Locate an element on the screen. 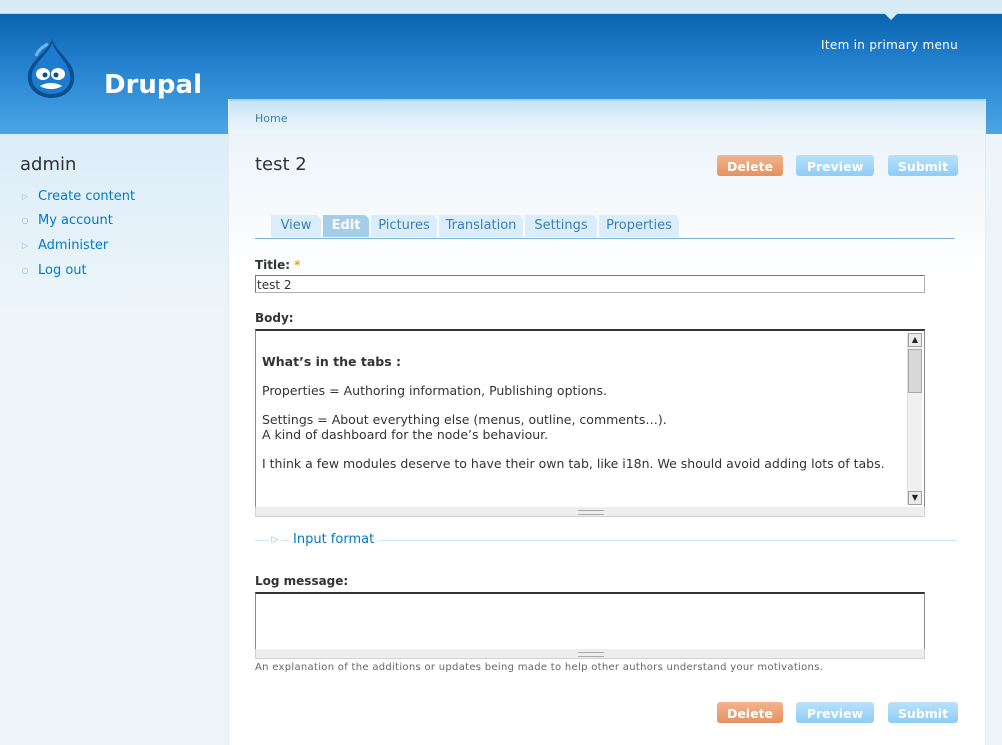 The image size is (1002, 745). sidebar-item-administer: ▷ Administer is located at coordinates (77, 245).